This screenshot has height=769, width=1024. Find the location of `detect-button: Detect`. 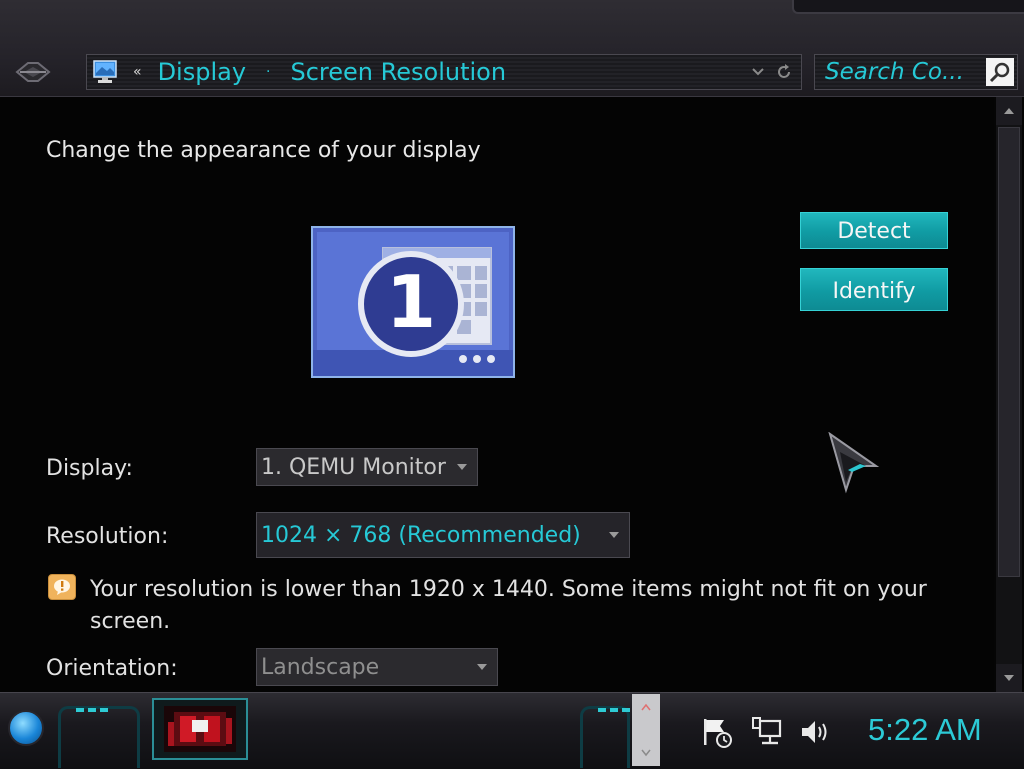

detect-button: Detect is located at coordinates (874, 230).